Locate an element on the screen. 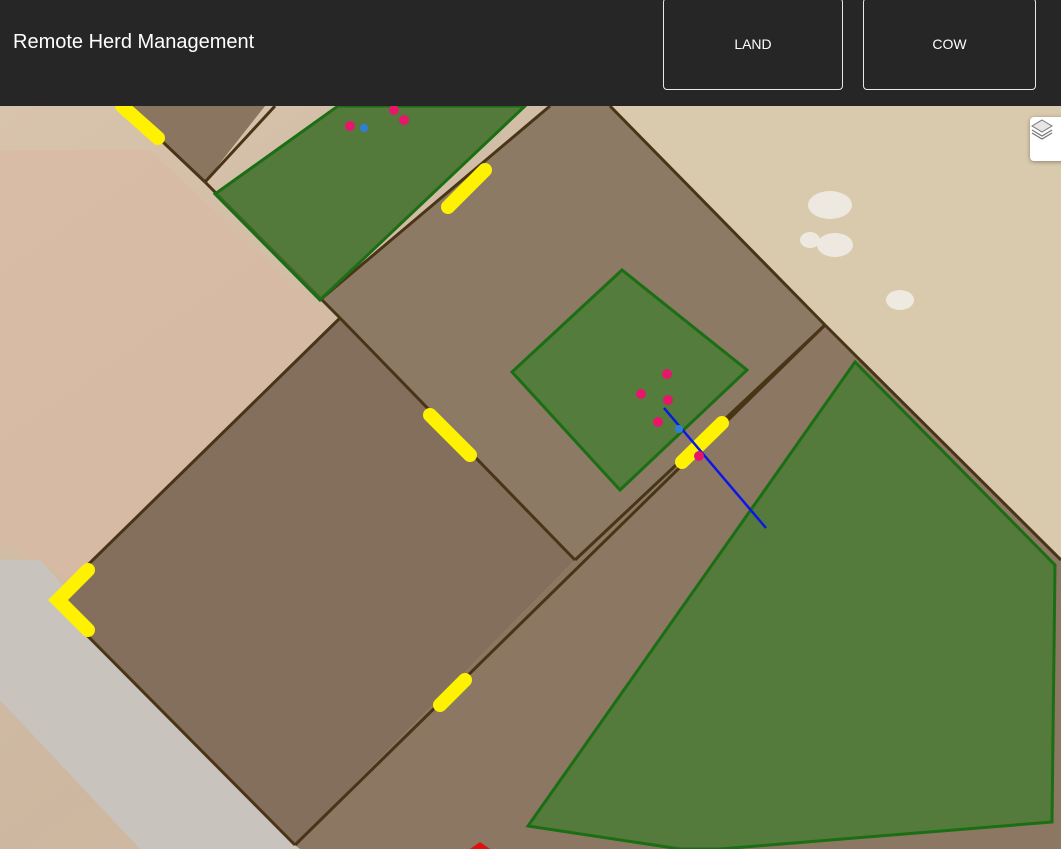  layers-button is located at coordinates (1045, 139).